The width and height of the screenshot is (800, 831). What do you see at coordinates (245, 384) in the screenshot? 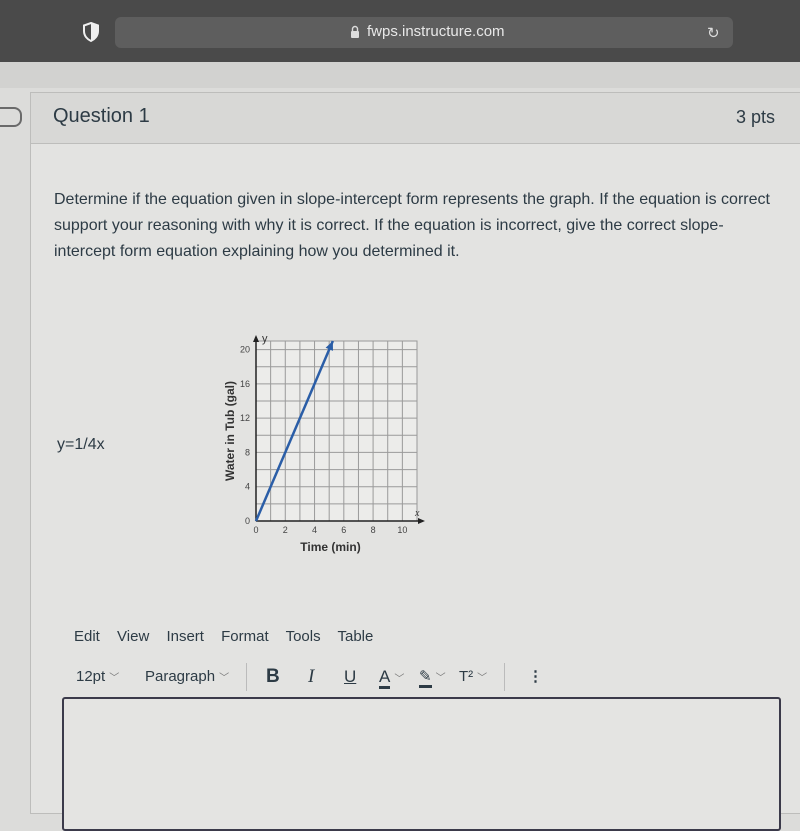
I see `y-tick-label: 16` at bounding box center [245, 384].